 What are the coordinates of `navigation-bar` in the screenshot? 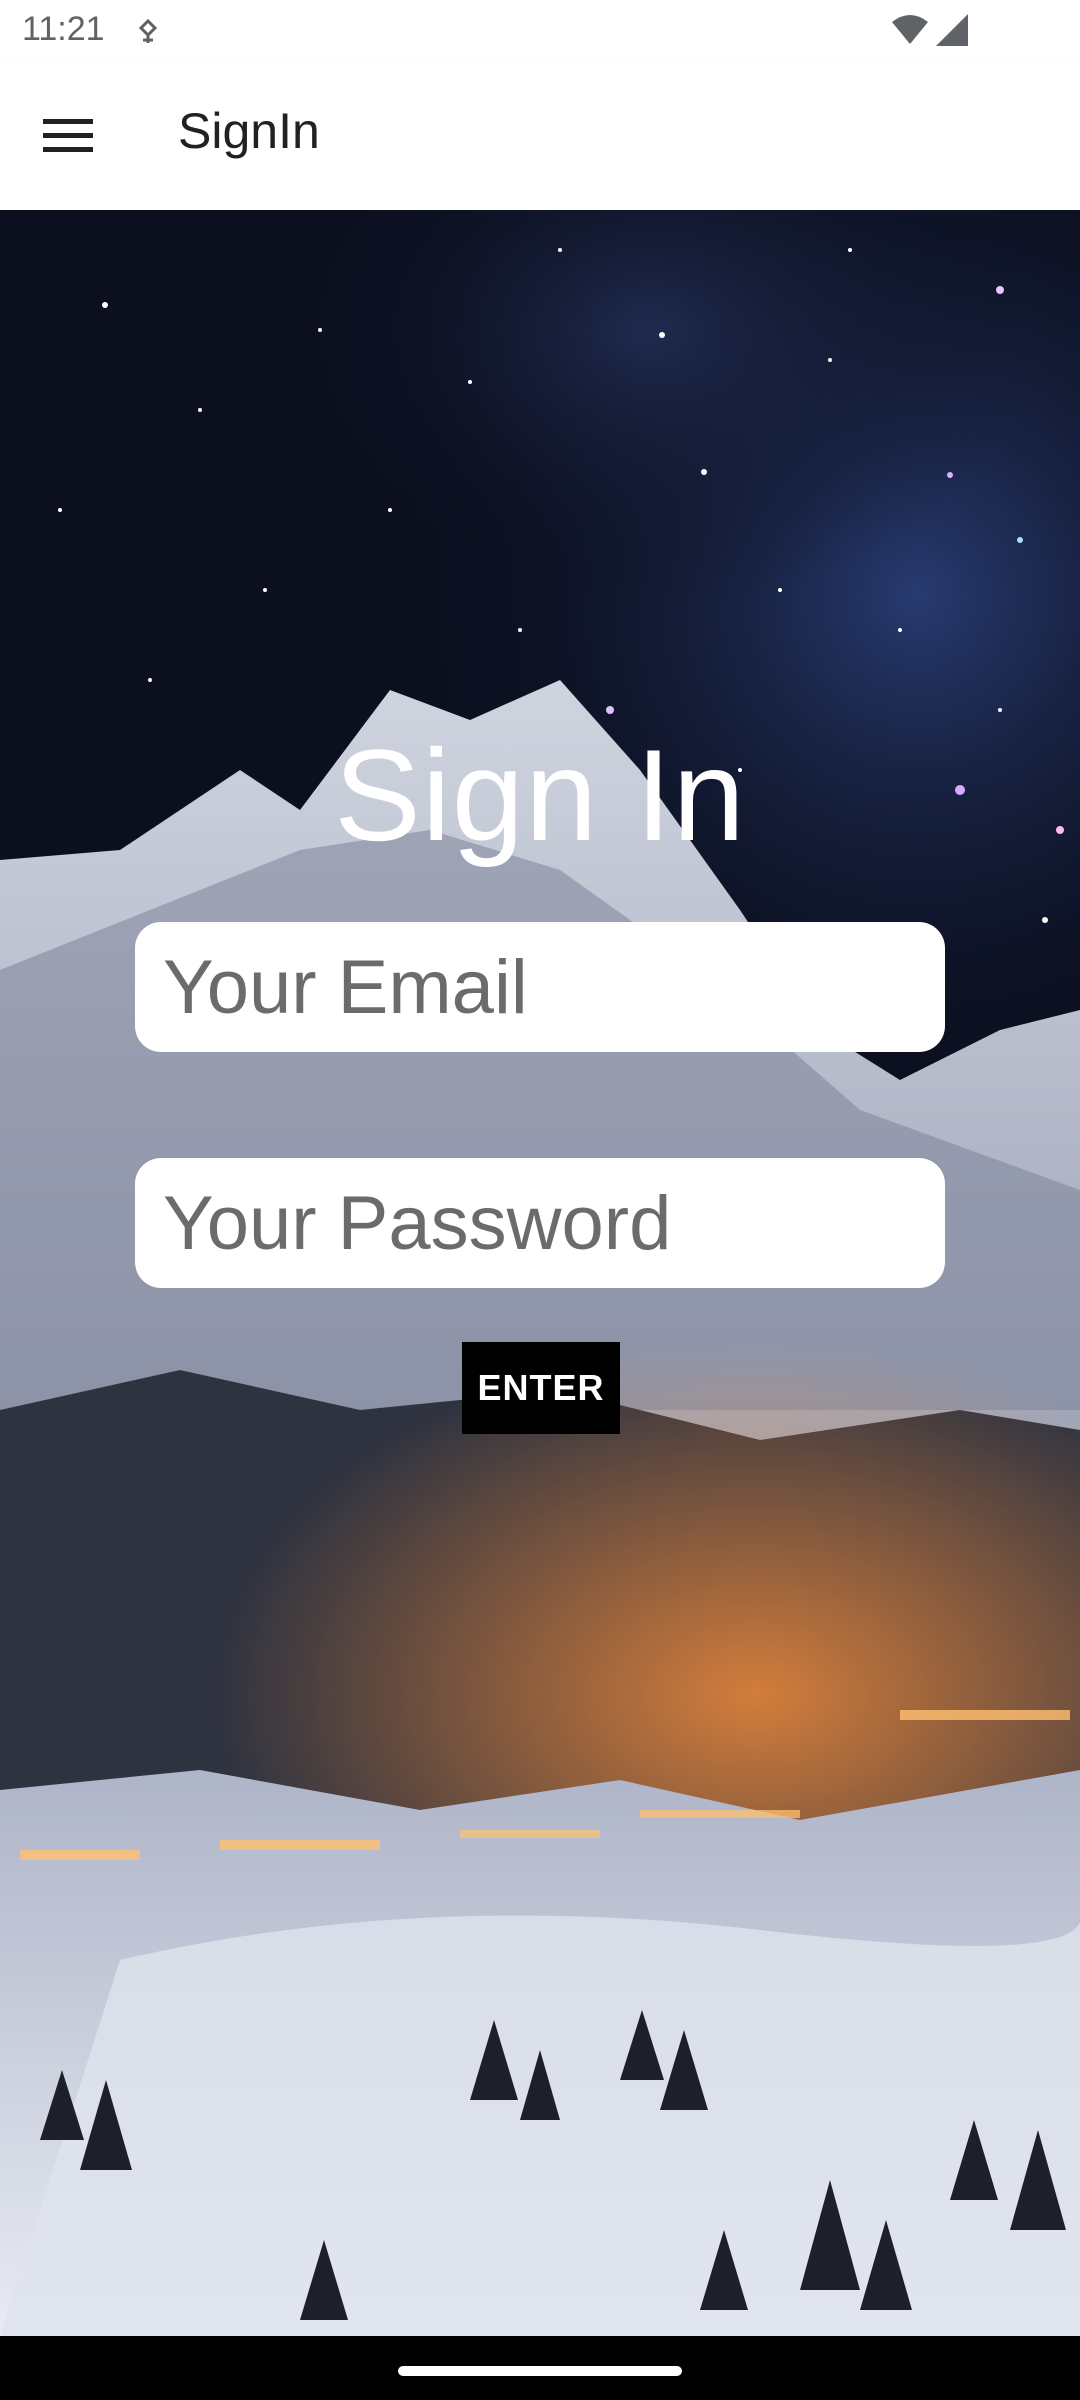 It's located at (540, 2368).